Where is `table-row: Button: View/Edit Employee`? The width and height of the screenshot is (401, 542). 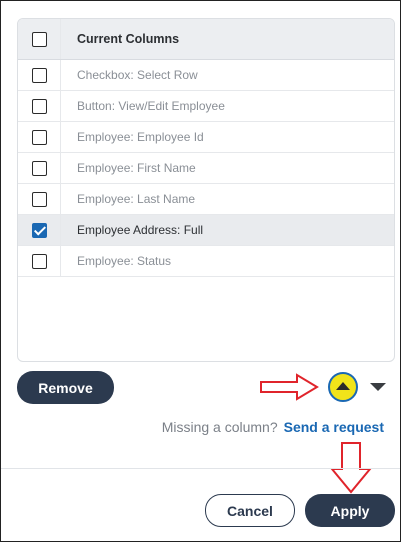 table-row: Button: View/Edit Employee is located at coordinates (206, 106).